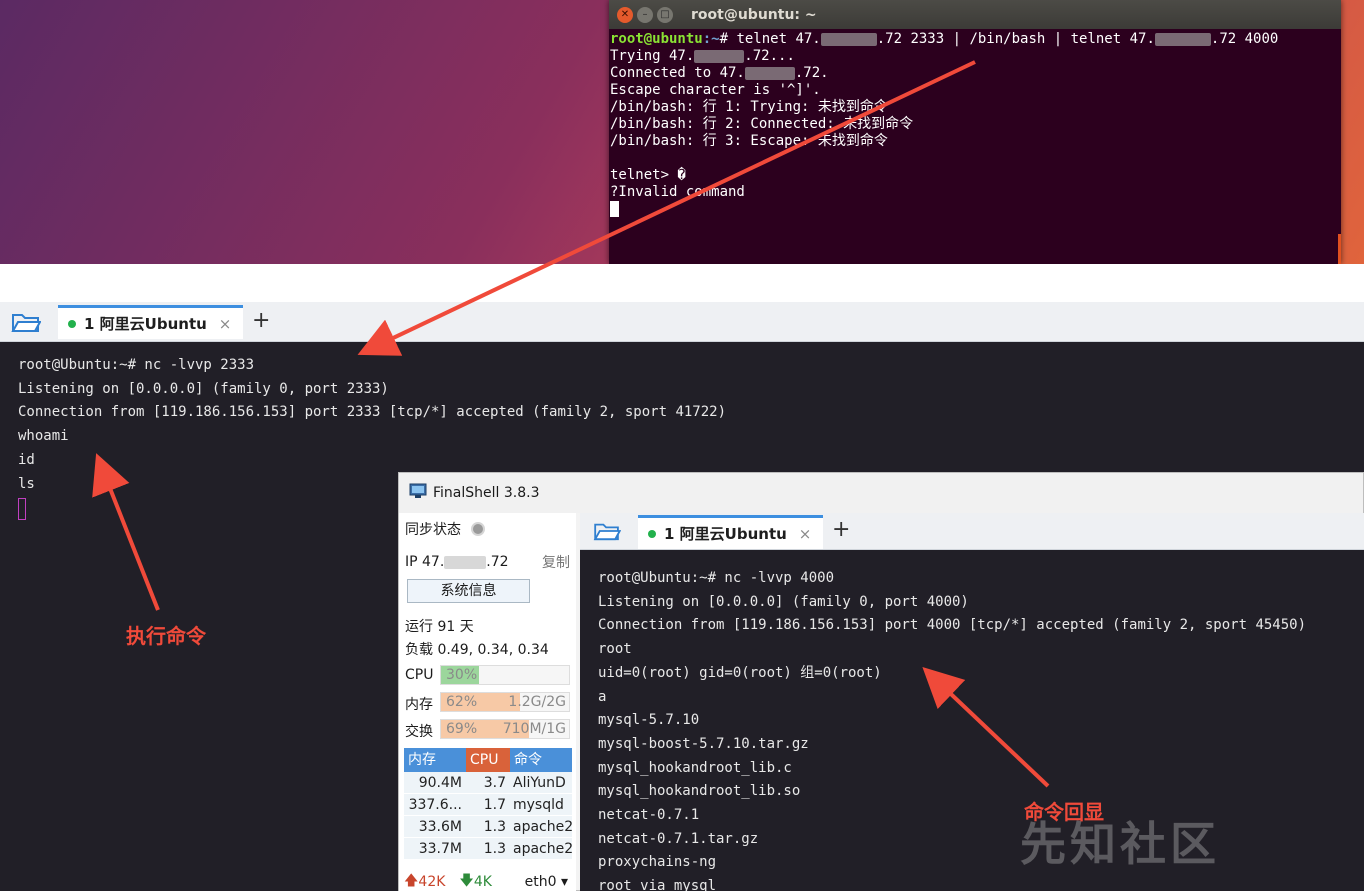 This screenshot has height=891, width=1364. Describe the element at coordinates (541, 760) in the screenshot. I see `header-cmd: 命令` at that location.